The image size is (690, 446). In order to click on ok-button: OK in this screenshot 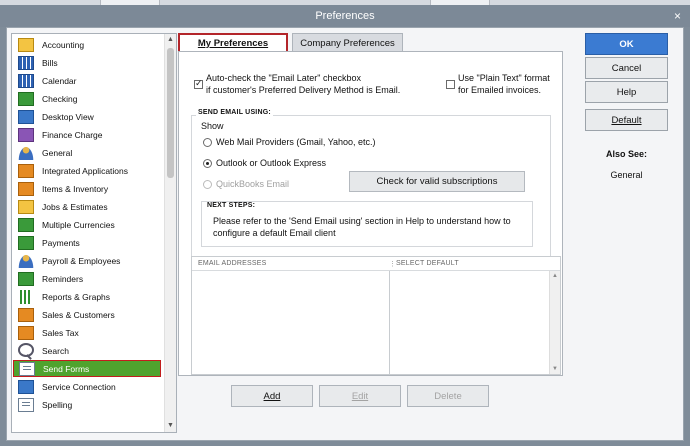, I will do `click(626, 44)`.